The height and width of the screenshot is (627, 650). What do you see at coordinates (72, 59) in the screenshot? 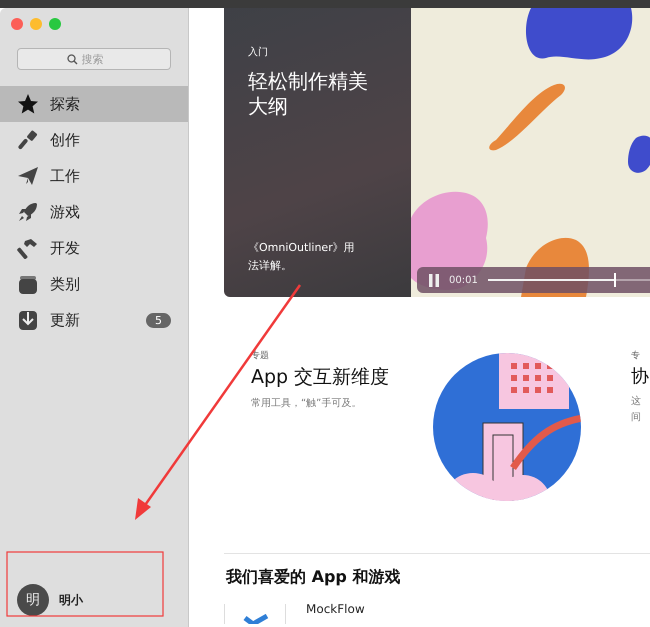
I see `search-icon` at bounding box center [72, 59].